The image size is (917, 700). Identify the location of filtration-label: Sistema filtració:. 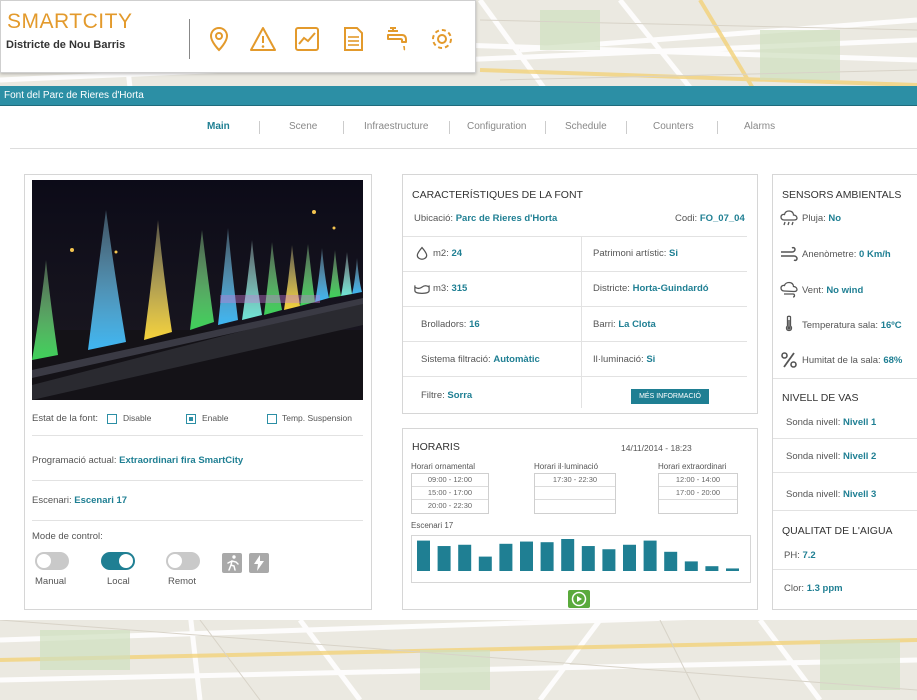
(456, 359).